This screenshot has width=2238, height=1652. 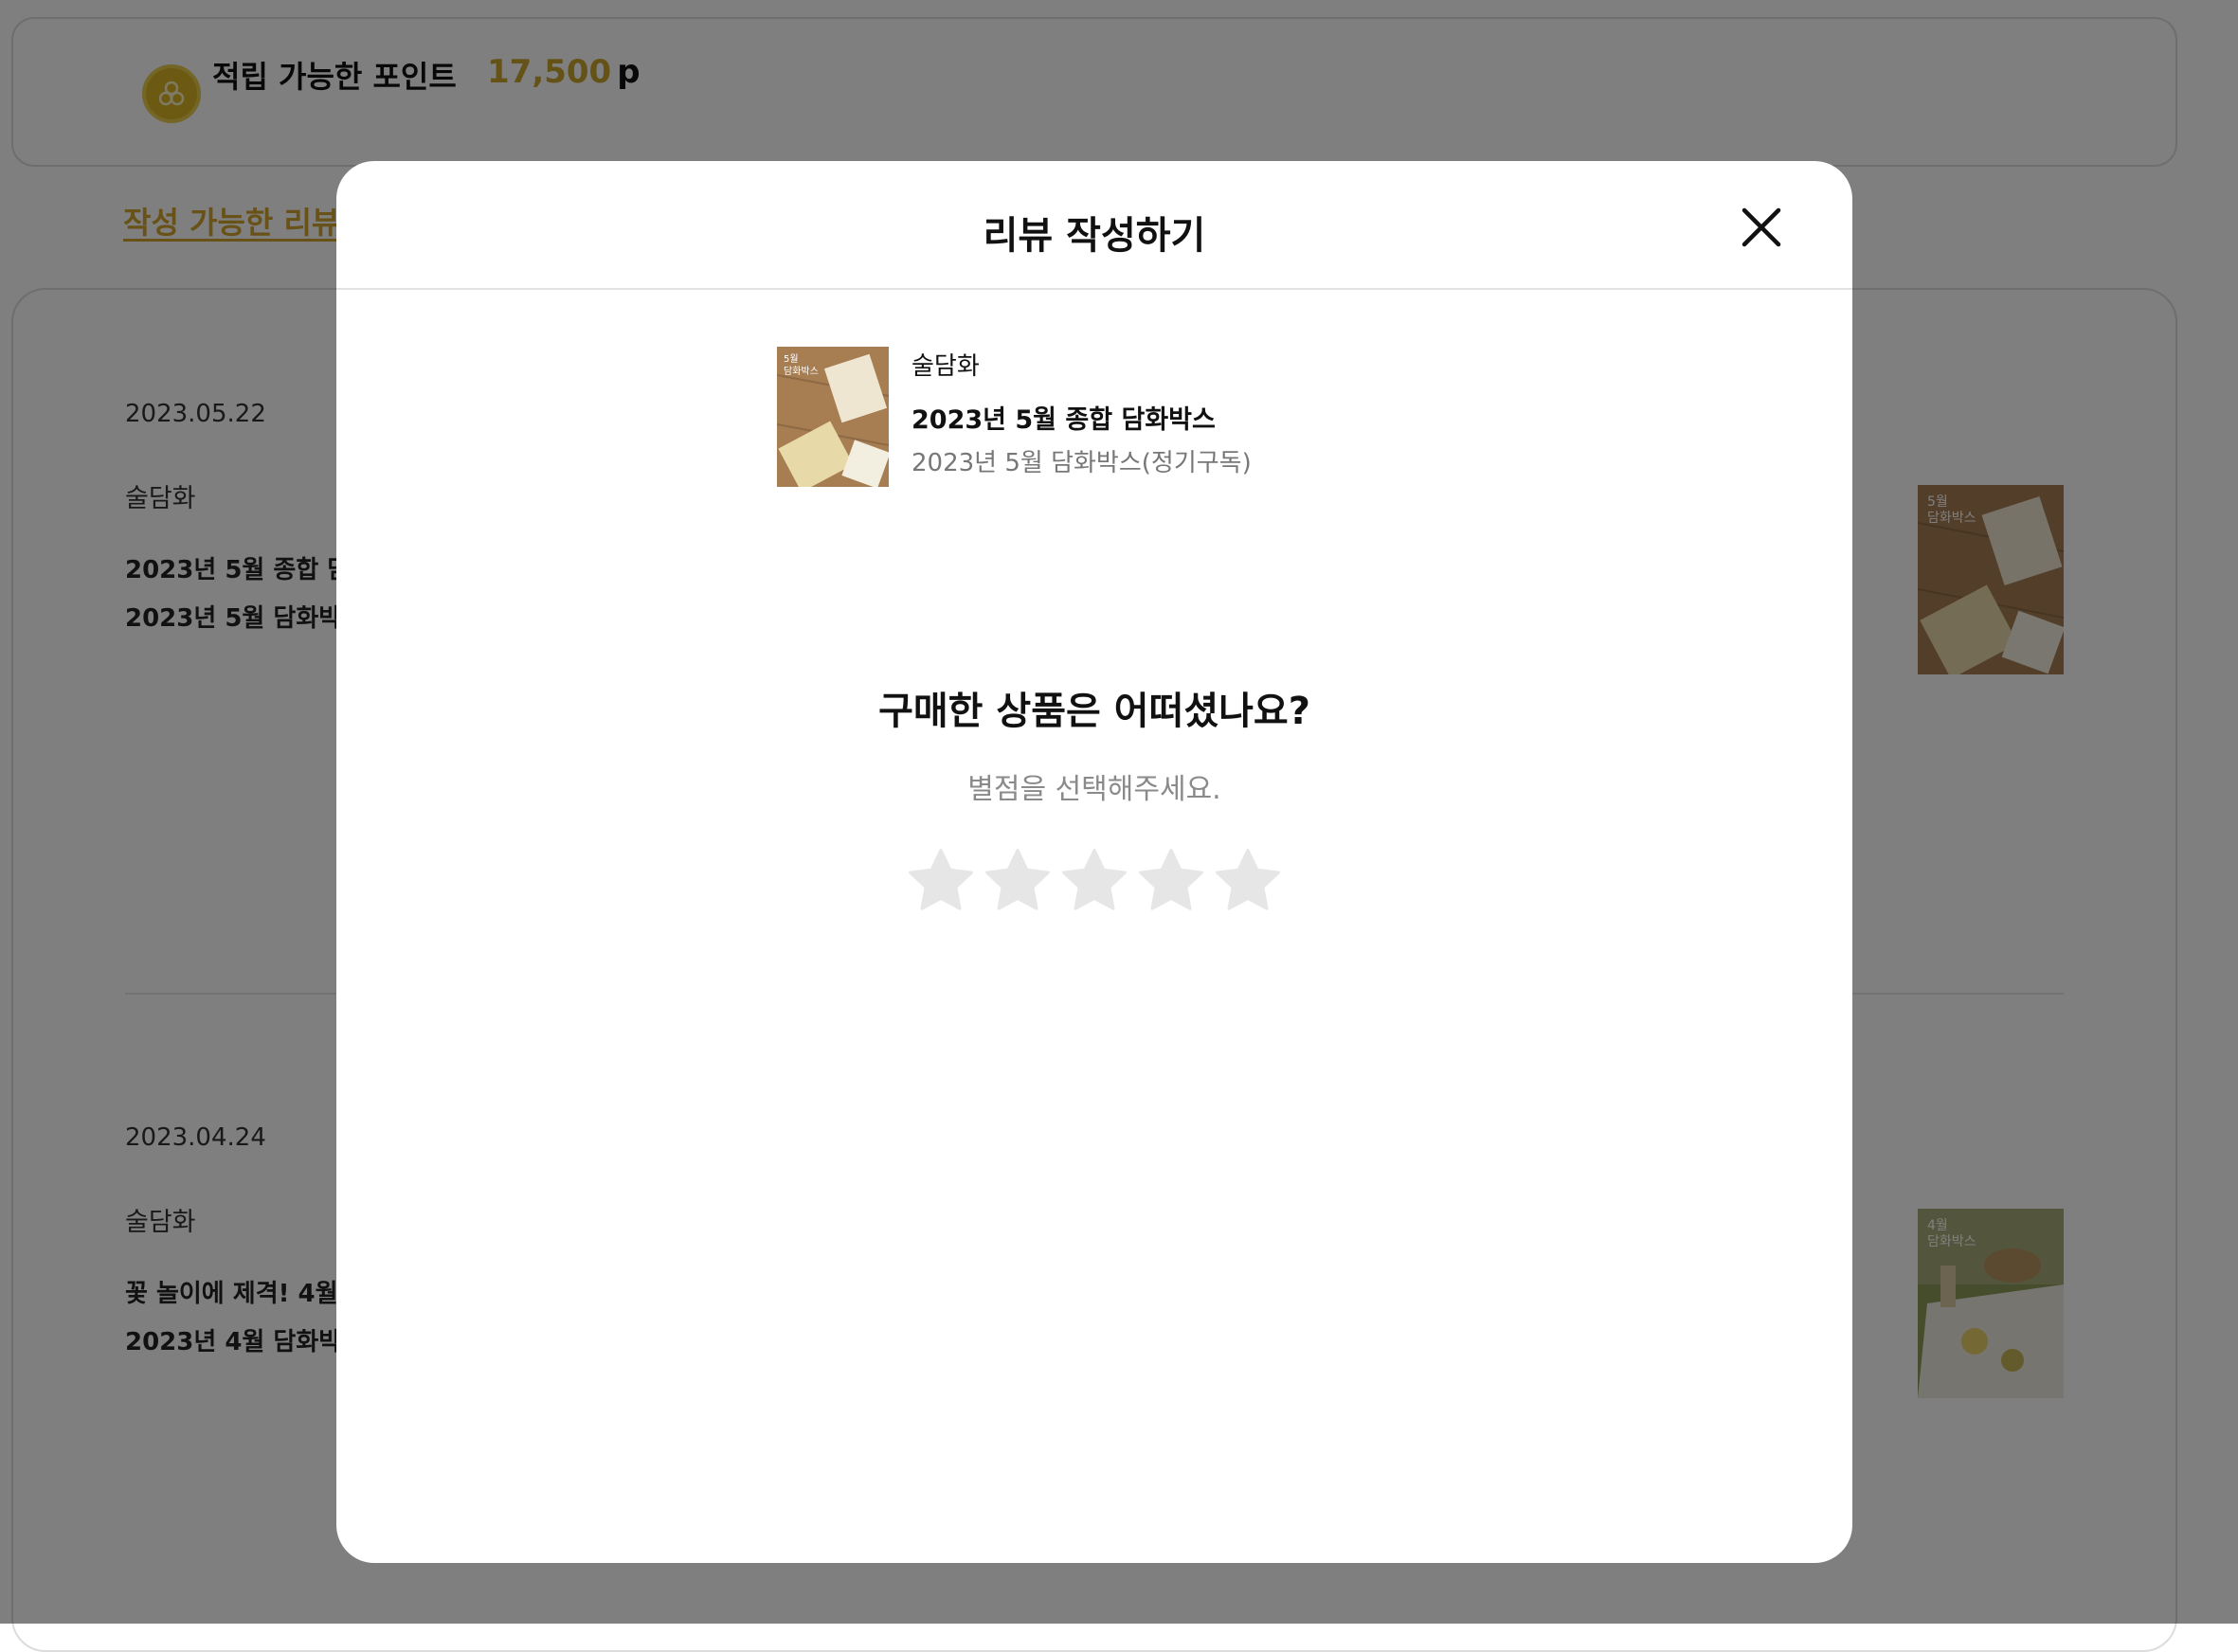 I want to click on star-3-icon, so click(x=1094, y=881).